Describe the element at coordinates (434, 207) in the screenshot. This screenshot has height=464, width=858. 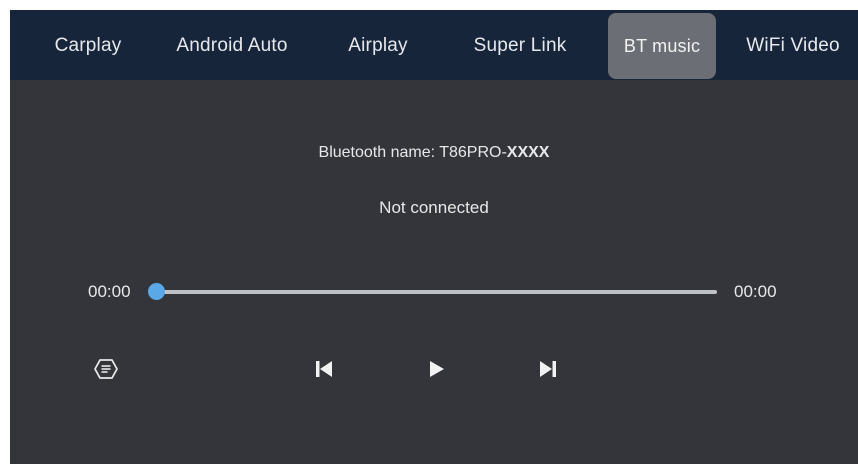
I see `connection-status: Not connected` at that location.